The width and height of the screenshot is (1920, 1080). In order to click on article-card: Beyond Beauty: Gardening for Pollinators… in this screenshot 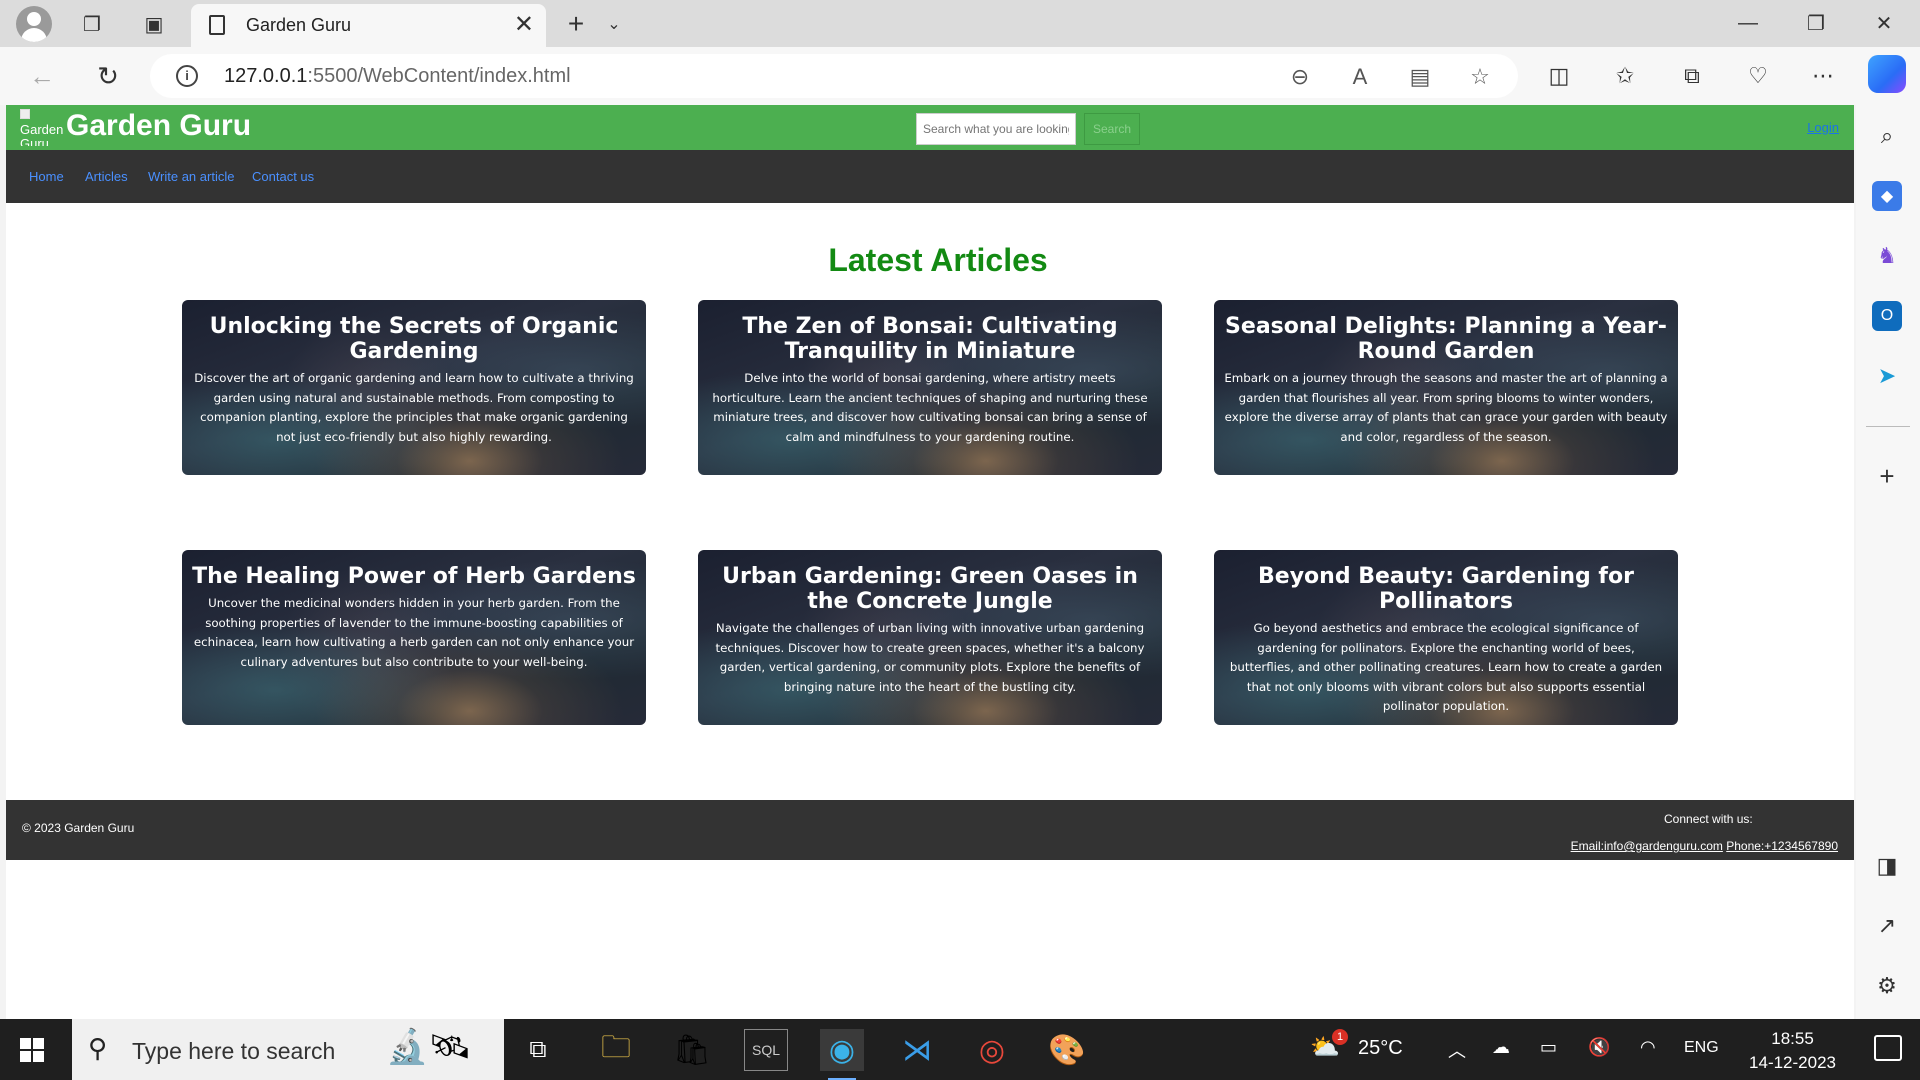, I will do `click(1446, 637)`.